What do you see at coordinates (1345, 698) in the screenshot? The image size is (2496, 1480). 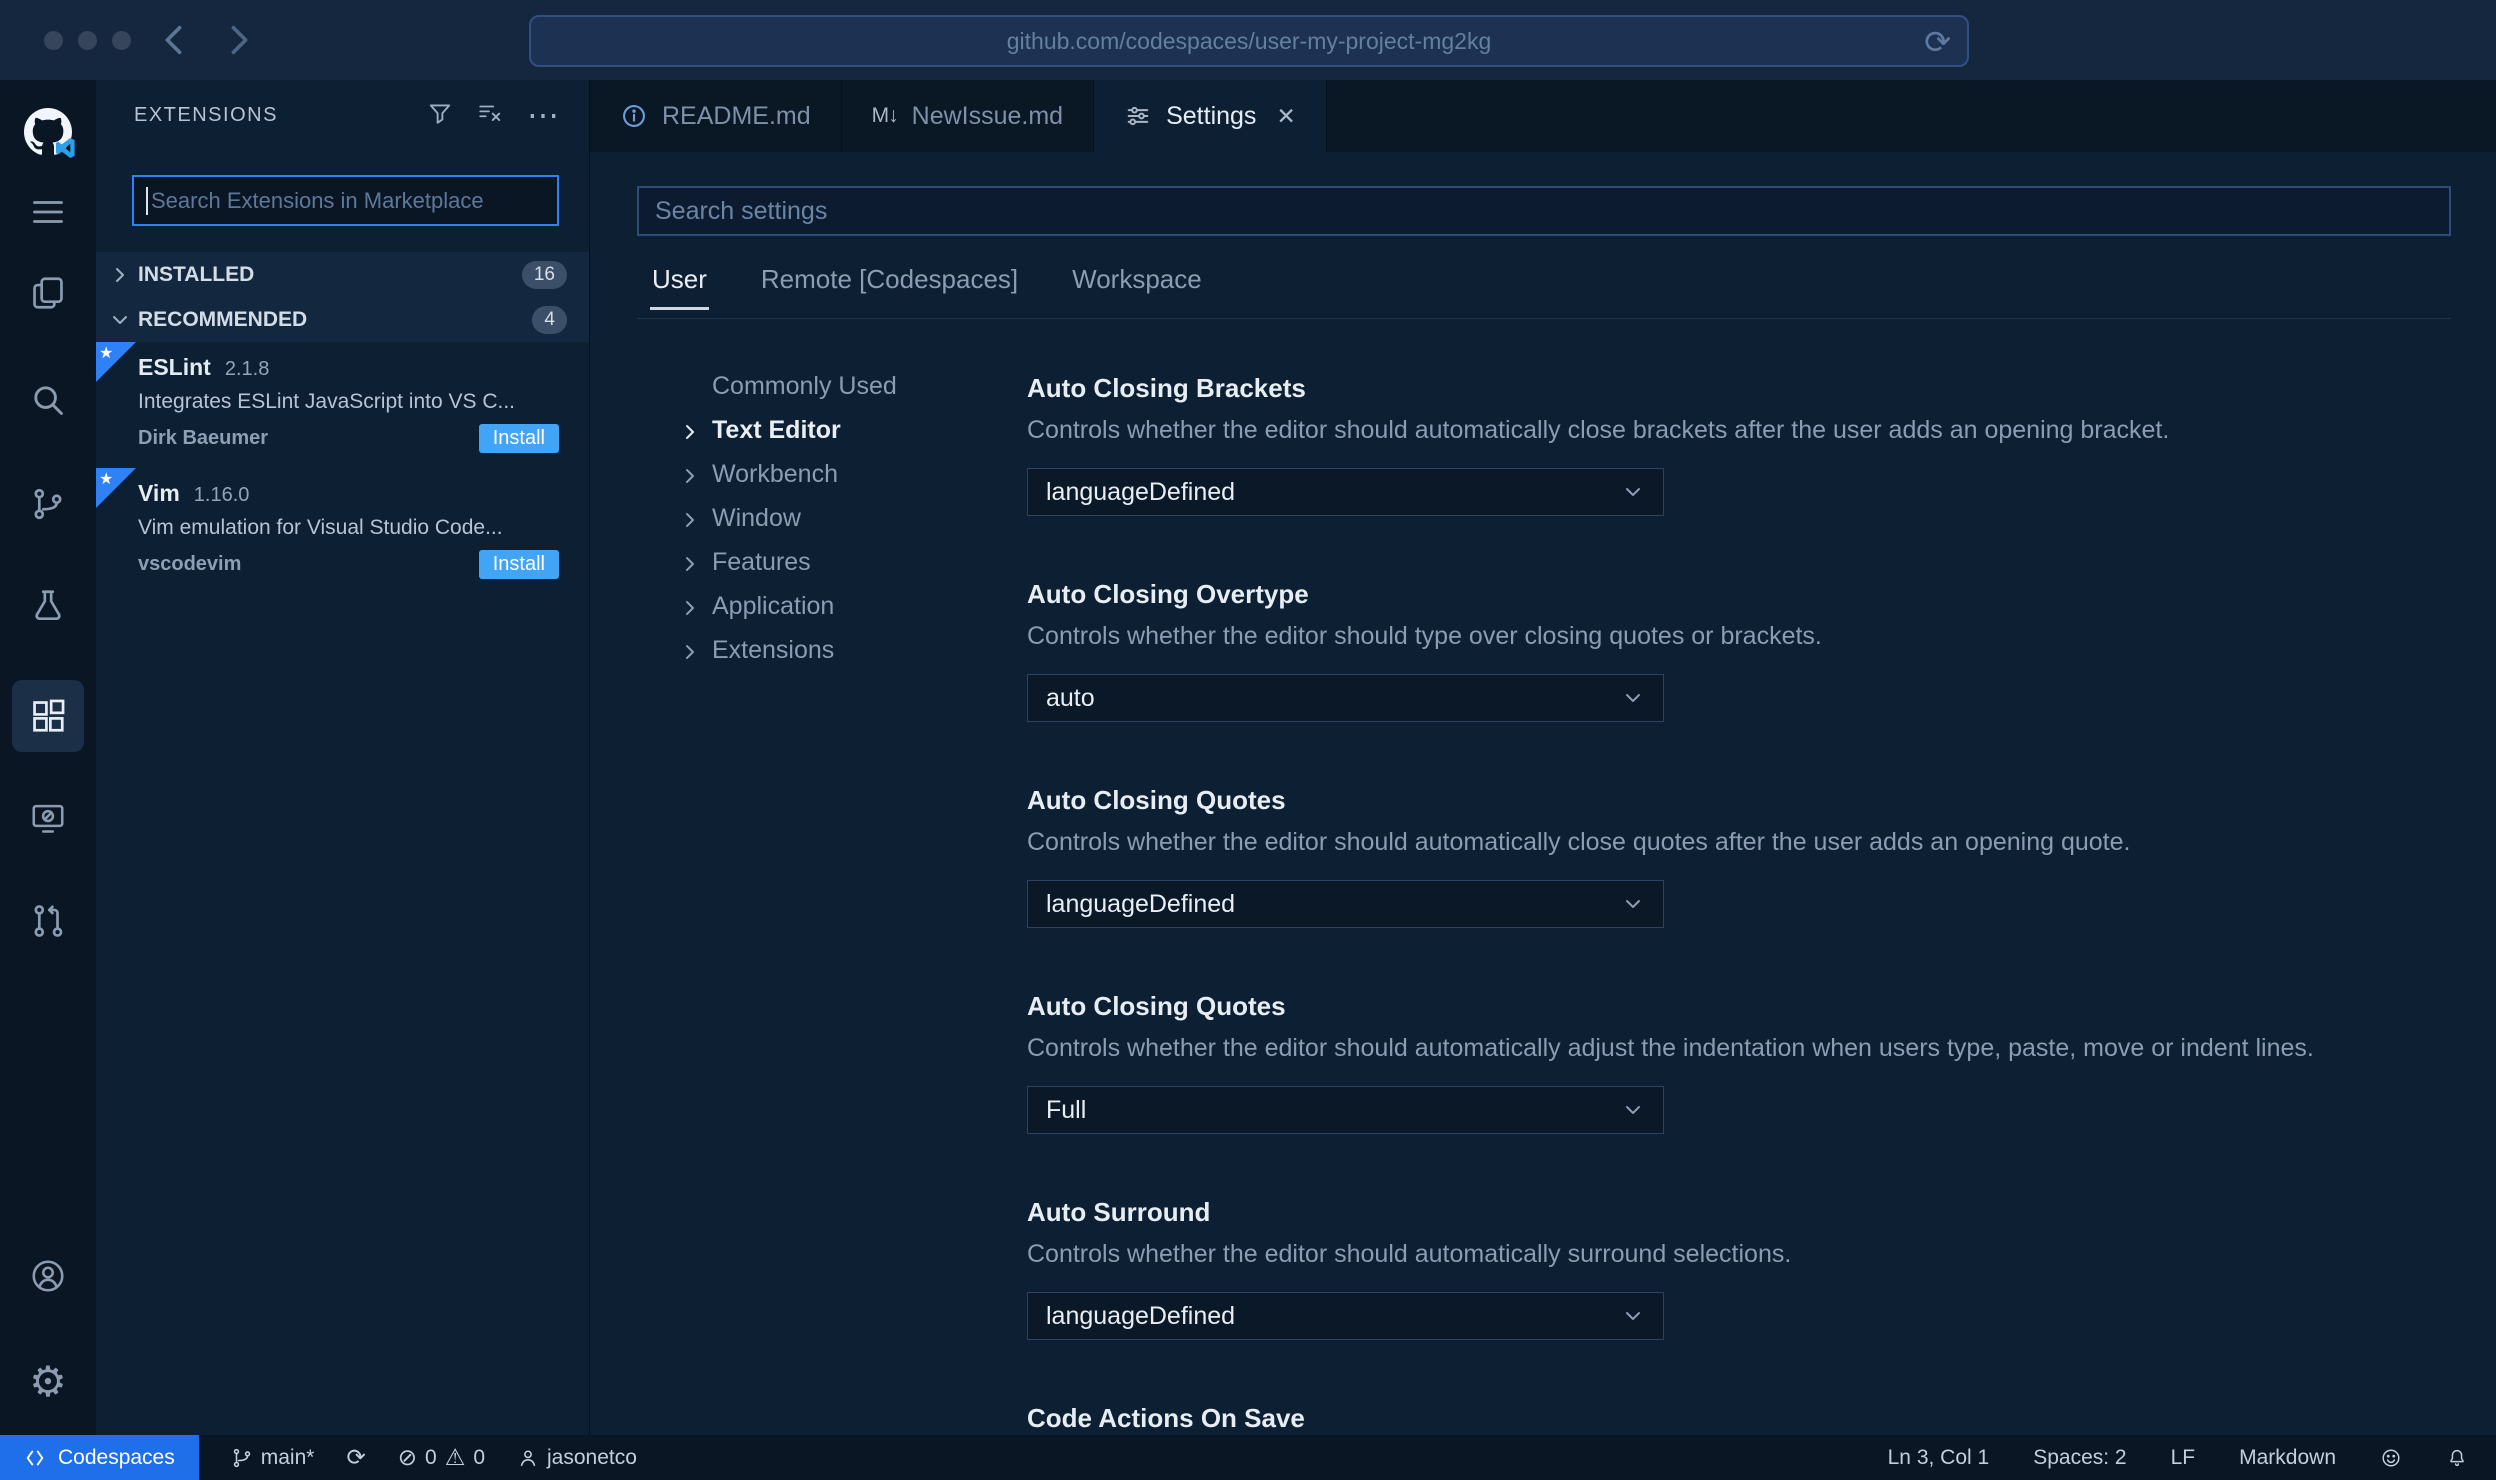 I see `setting-value-dropdown: auto` at bounding box center [1345, 698].